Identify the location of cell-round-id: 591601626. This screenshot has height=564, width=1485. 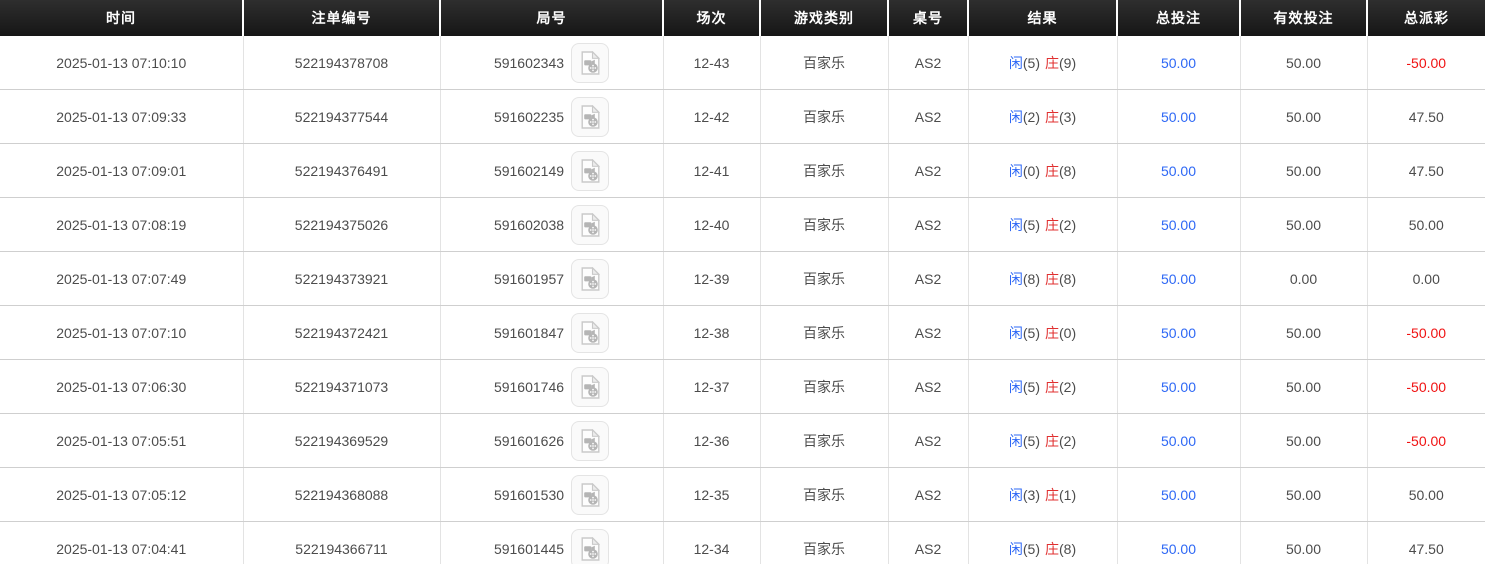
(552, 440).